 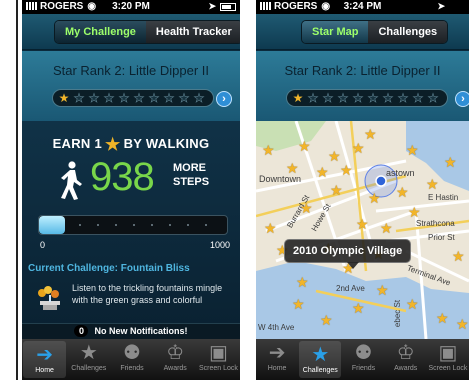 What do you see at coordinates (367, 98) in the screenshot?
I see `rank-star-track: ★ ★ ★ ★ ★ ★ ★ ★ ★ ★` at bounding box center [367, 98].